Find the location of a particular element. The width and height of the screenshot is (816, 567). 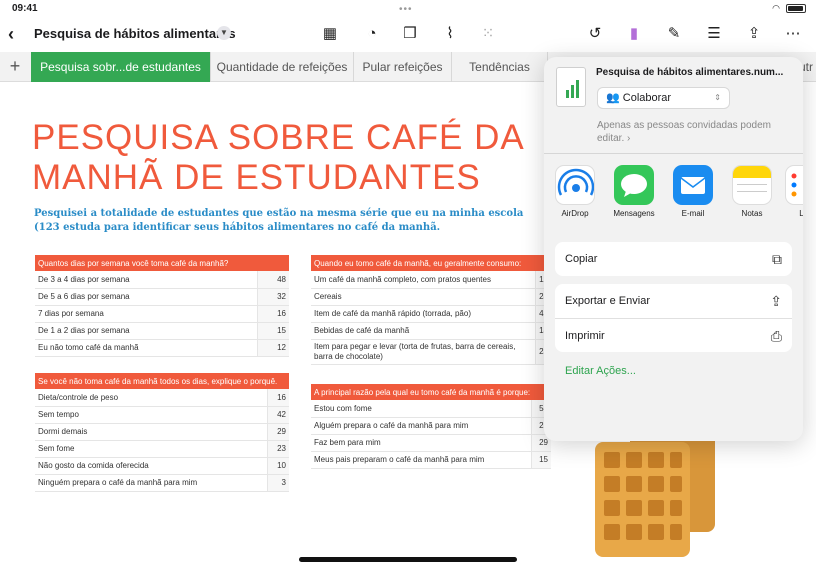

collaborate-label: Colaborar is located at coordinates (647, 98).